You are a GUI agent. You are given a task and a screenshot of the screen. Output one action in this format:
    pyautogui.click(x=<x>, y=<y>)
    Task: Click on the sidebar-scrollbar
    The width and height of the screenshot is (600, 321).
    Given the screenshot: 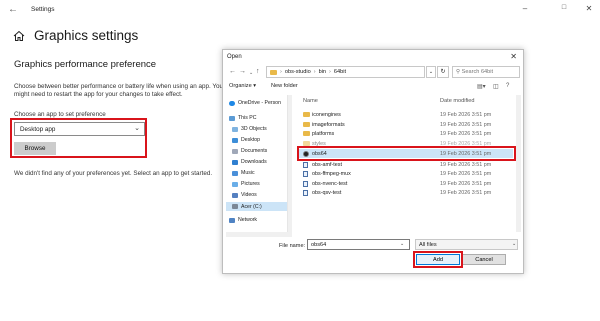 What is the action you would take?
    pyautogui.click(x=290, y=163)
    